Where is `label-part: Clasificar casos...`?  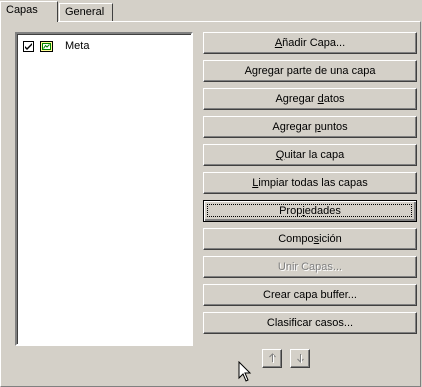
label-part: Clasificar casos... is located at coordinates (310, 323).